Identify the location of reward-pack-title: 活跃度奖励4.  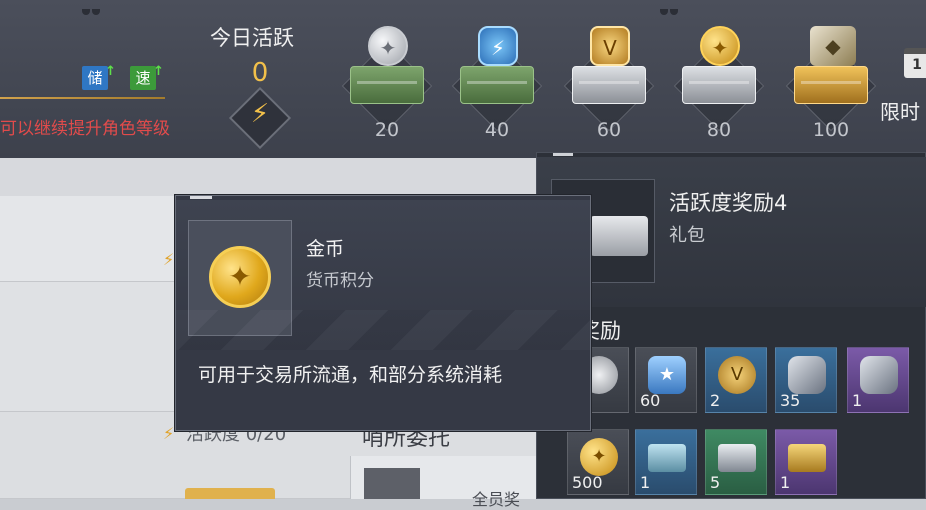
(728, 203).